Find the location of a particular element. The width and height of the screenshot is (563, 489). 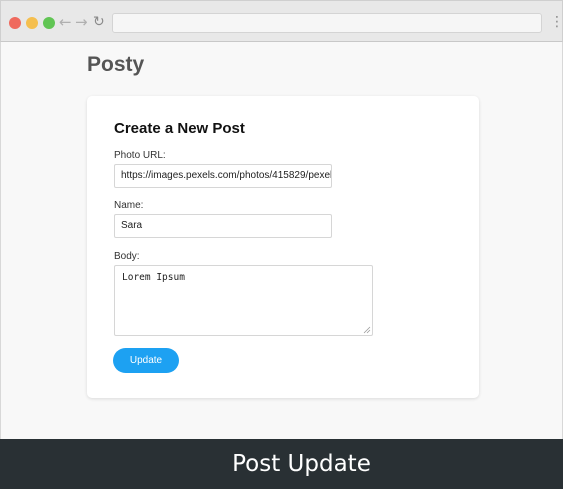

app-title: Posty is located at coordinates (116, 64).